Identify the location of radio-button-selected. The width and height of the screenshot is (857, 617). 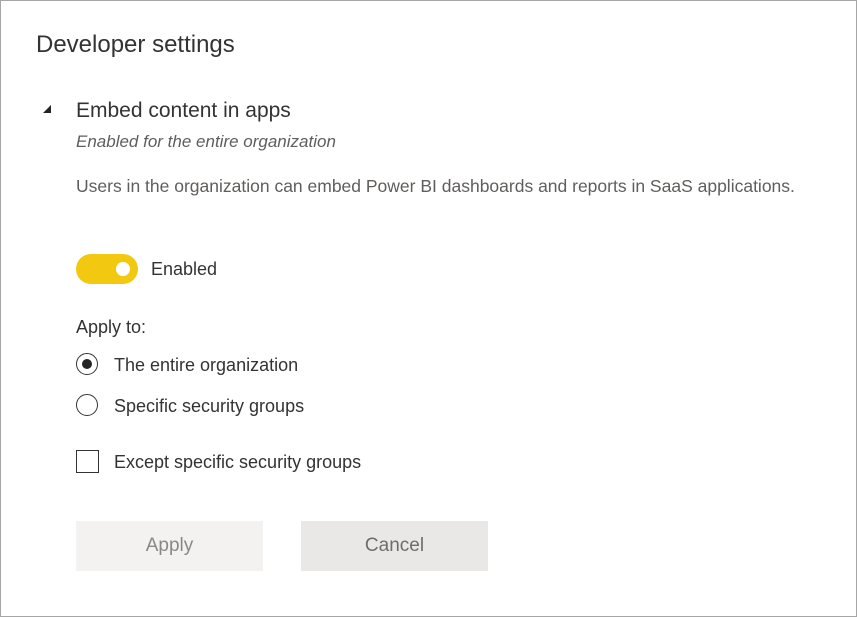
(87, 364).